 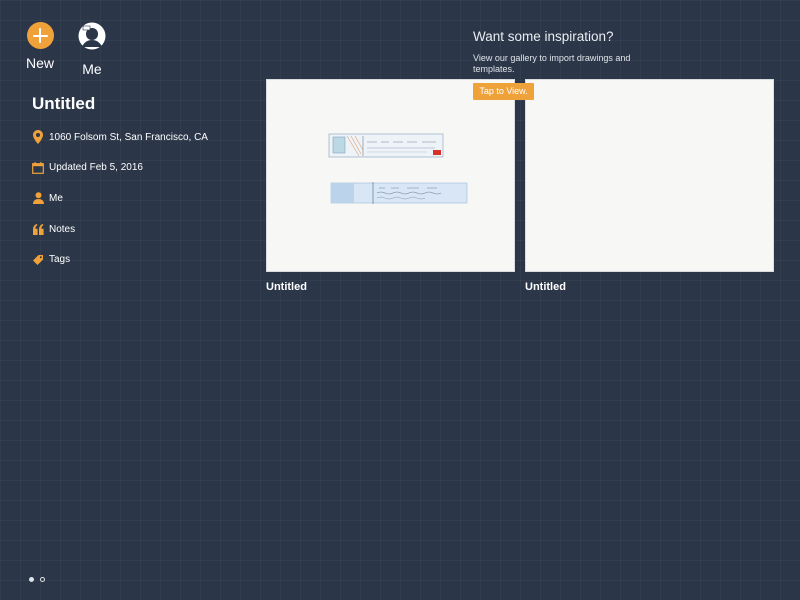 What do you see at coordinates (503, 91) in the screenshot?
I see `tap-to-view-button: Tap to View.` at bounding box center [503, 91].